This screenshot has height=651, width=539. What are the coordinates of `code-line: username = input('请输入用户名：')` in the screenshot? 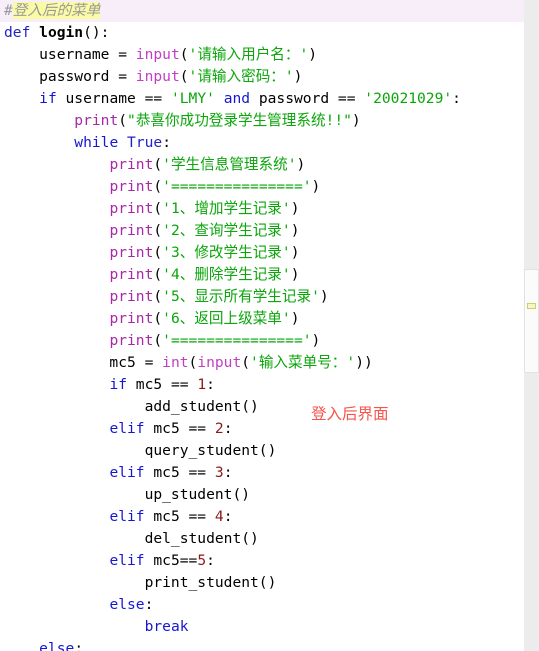 It's located at (262, 55).